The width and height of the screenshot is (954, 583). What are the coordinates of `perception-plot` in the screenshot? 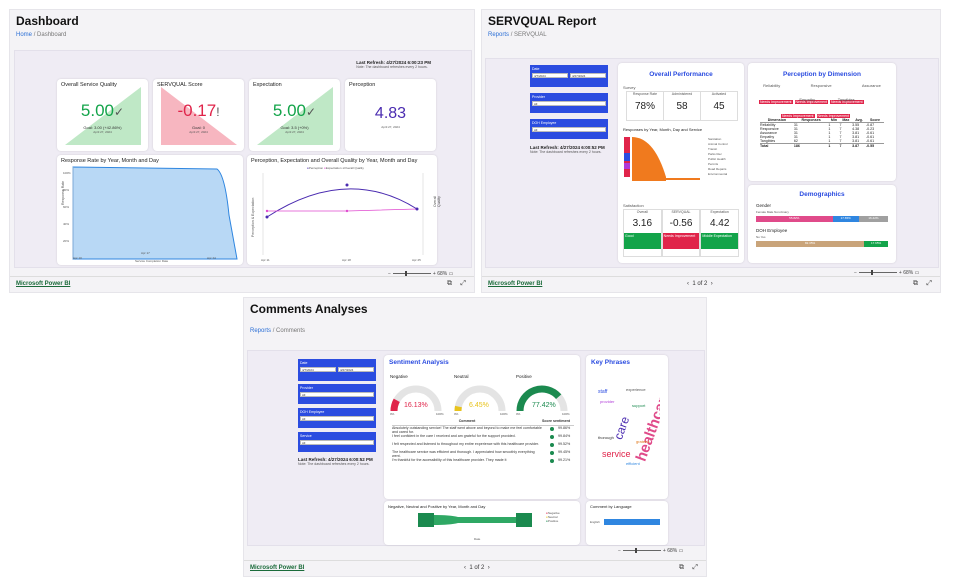 It's located at (343, 214).